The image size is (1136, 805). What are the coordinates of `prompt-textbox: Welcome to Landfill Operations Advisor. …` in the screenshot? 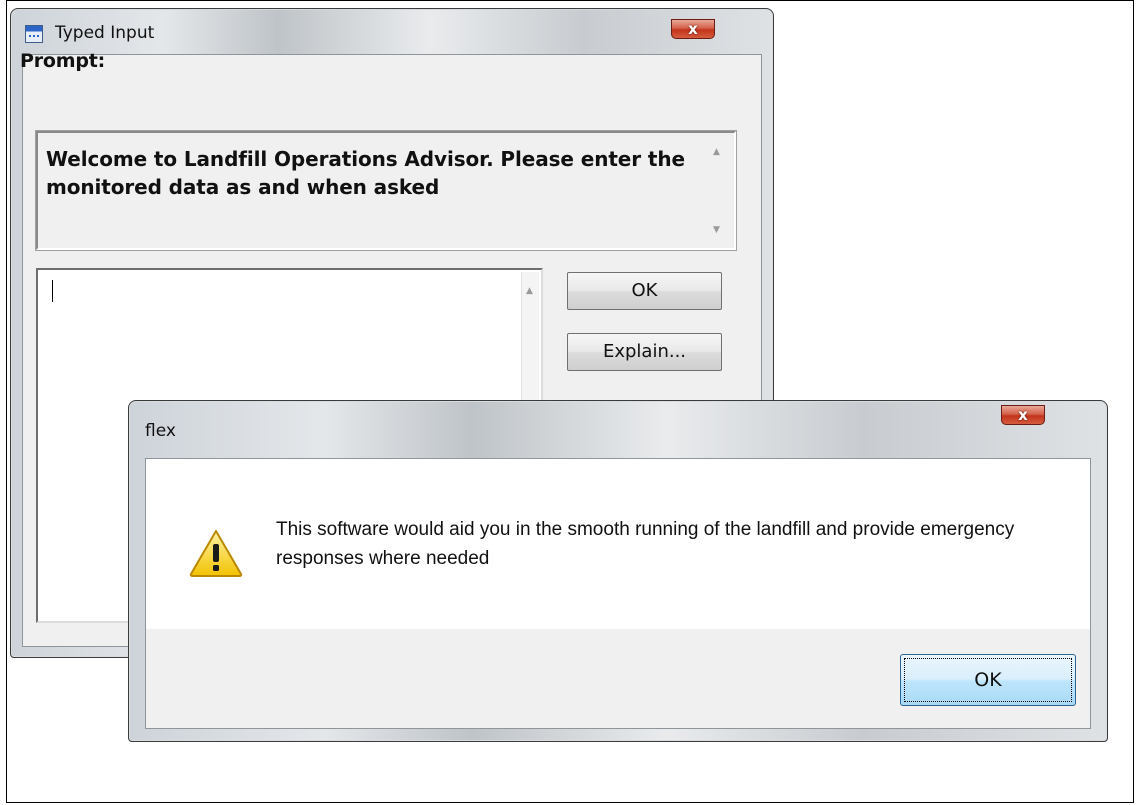 It's located at (386, 190).